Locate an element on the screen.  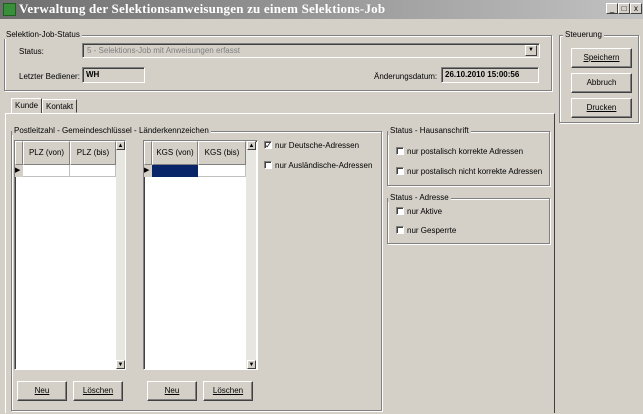
adresse-legend: Status - Adresse is located at coordinates (419, 197).